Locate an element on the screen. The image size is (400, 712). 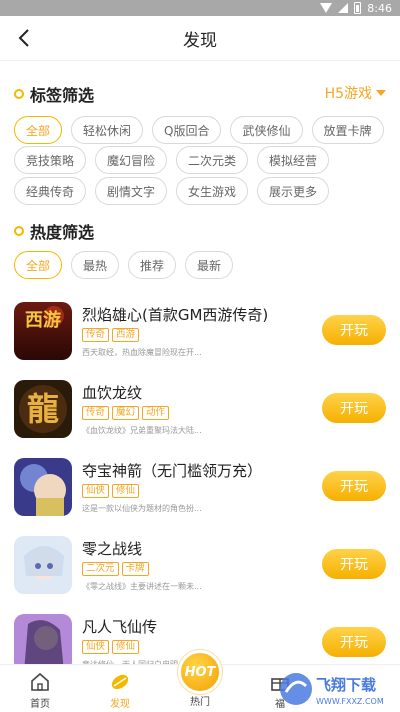
watermark-url: WWW.FXXZ.COM is located at coordinates (350, 701).